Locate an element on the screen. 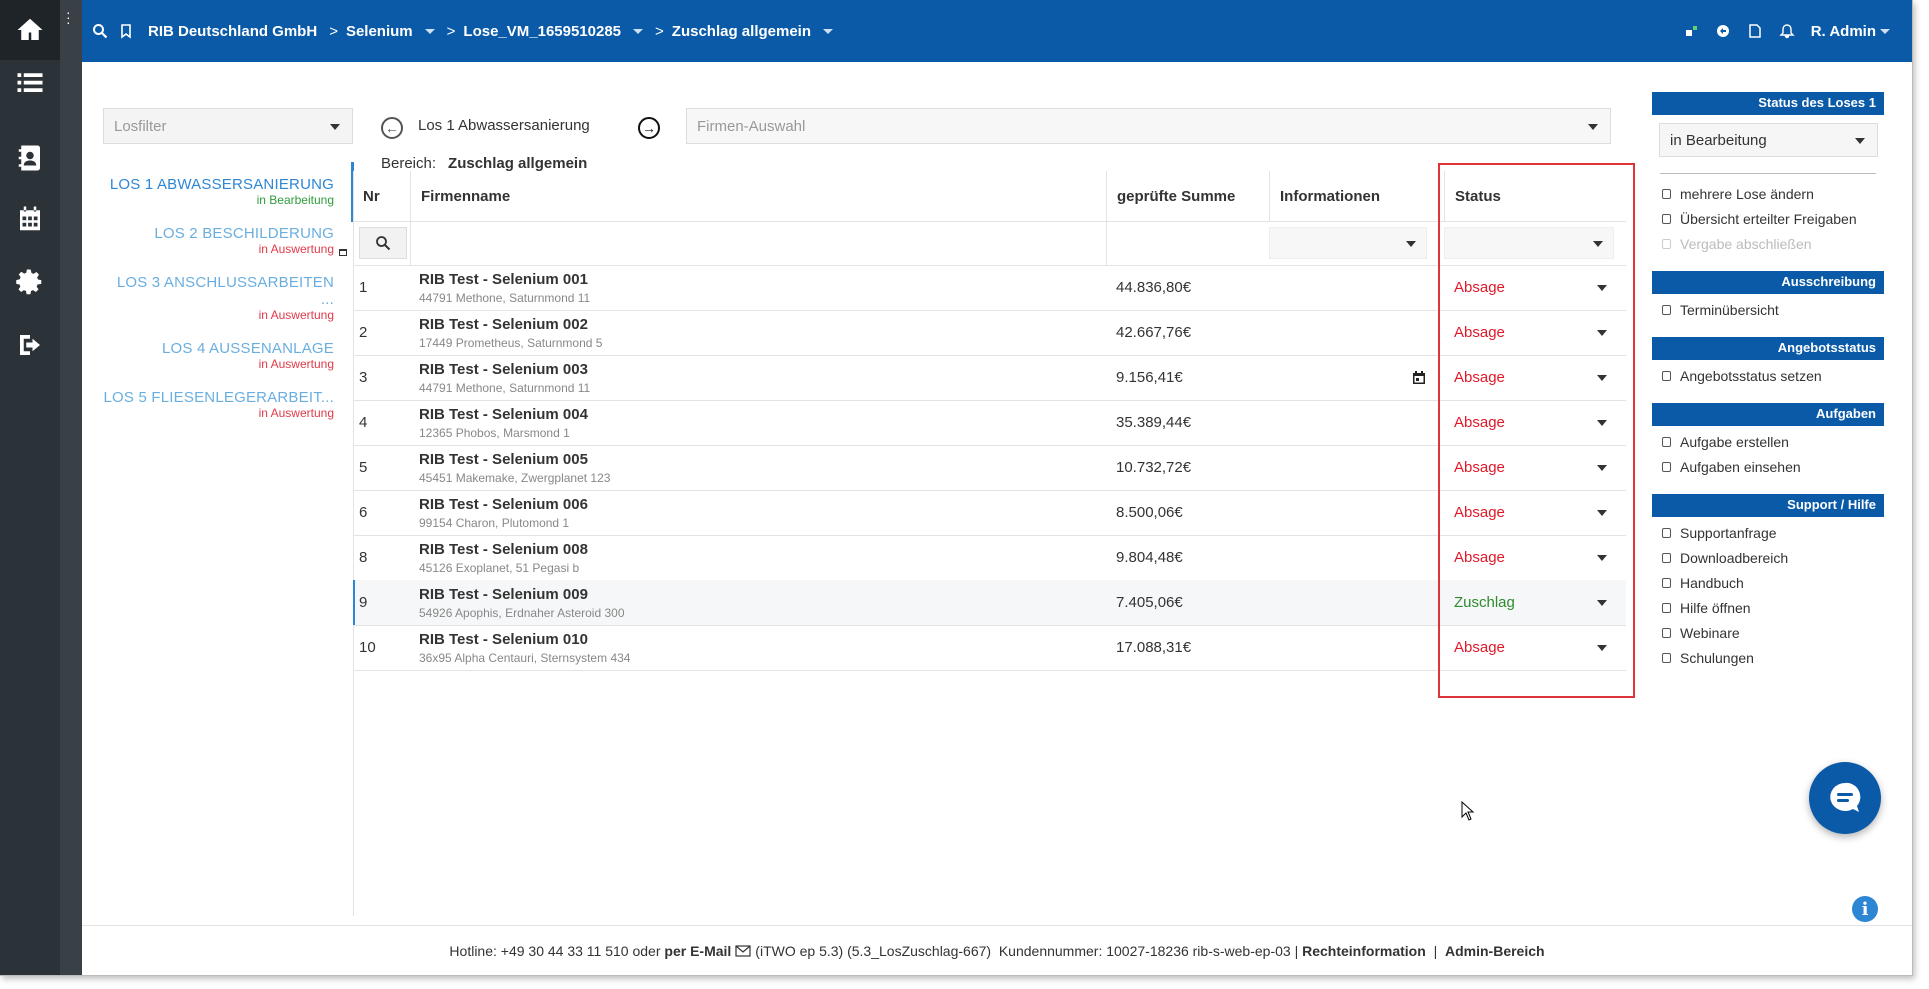 The image size is (1929, 989). link-schulungen: Schulungen is located at coordinates (1768, 658).